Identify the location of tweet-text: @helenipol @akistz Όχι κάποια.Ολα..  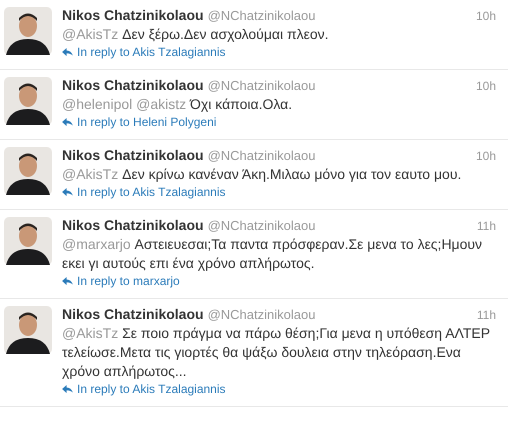
(178, 104).